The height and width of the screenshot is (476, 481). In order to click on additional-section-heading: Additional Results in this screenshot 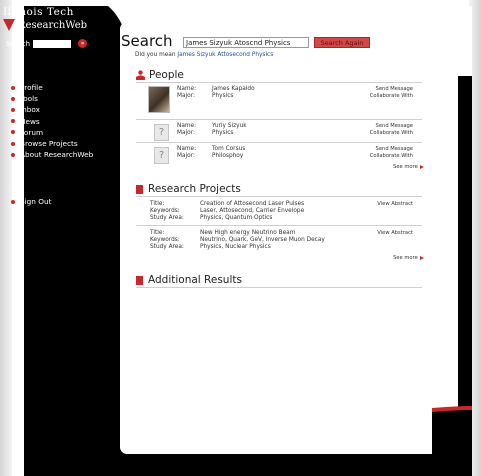, I will do `click(189, 280)`.